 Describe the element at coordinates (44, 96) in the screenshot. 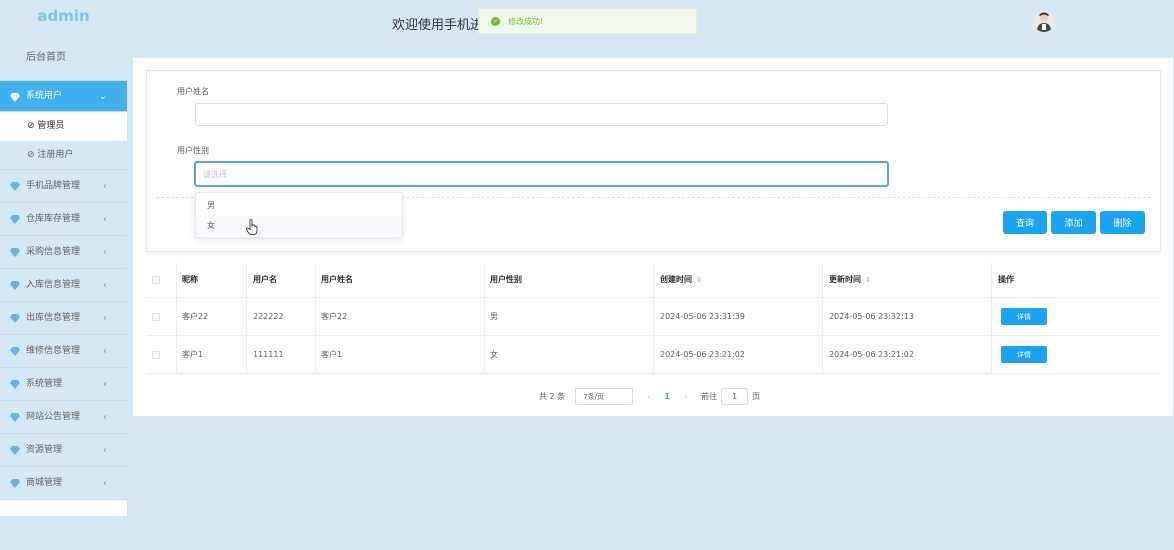

I see `sidebar-item-label: 系统用户` at that location.